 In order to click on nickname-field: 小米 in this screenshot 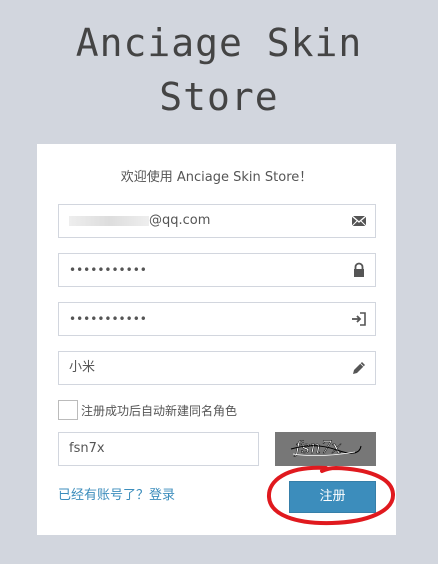, I will do `click(217, 368)`.